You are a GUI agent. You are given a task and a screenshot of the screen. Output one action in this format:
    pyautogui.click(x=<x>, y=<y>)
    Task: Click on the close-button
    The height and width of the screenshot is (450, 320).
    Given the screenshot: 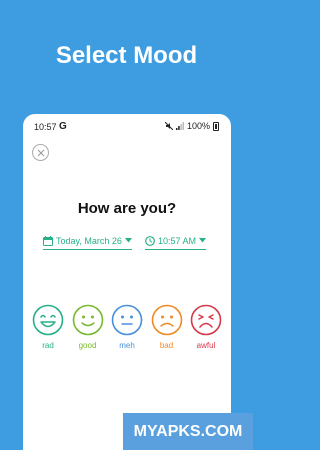 What is the action you would take?
    pyautogui.click(x=40, y=152)
    